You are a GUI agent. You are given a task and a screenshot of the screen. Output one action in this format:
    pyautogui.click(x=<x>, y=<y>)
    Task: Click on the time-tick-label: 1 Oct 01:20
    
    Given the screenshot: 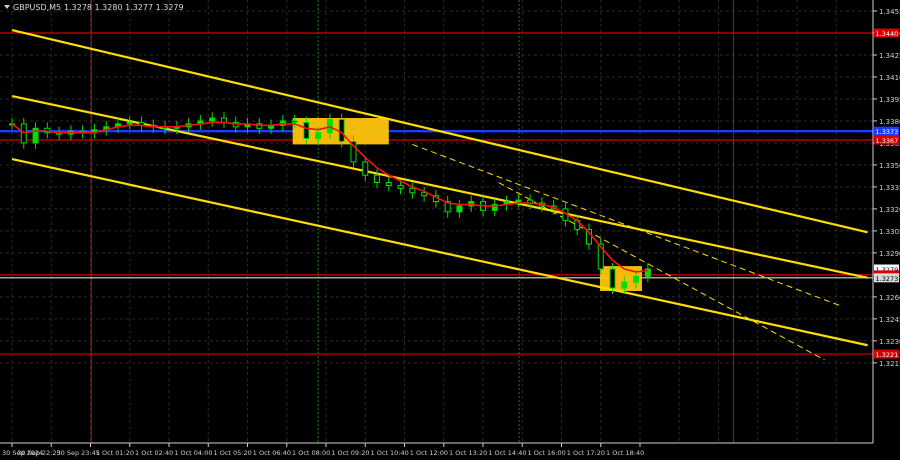 What is the action you would take?
    pyautogui.click(x=115, y=453)
    